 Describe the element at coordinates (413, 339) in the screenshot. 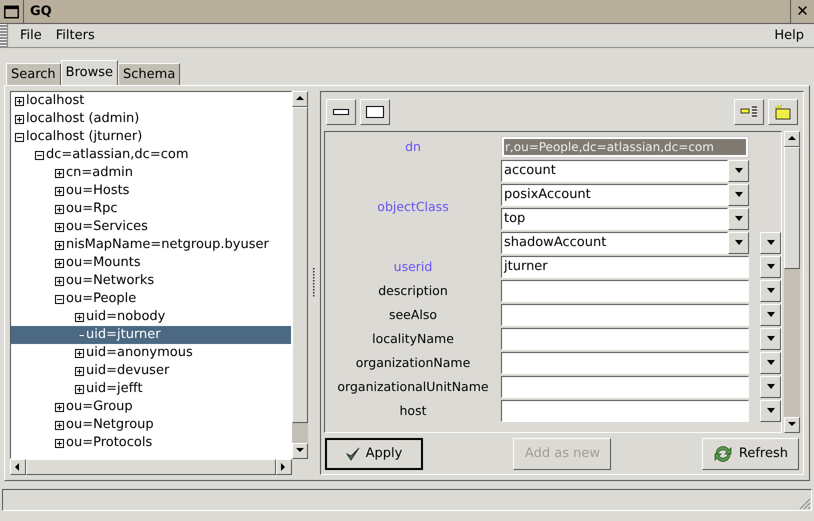

I see `attribute-label: localityName` at that location.